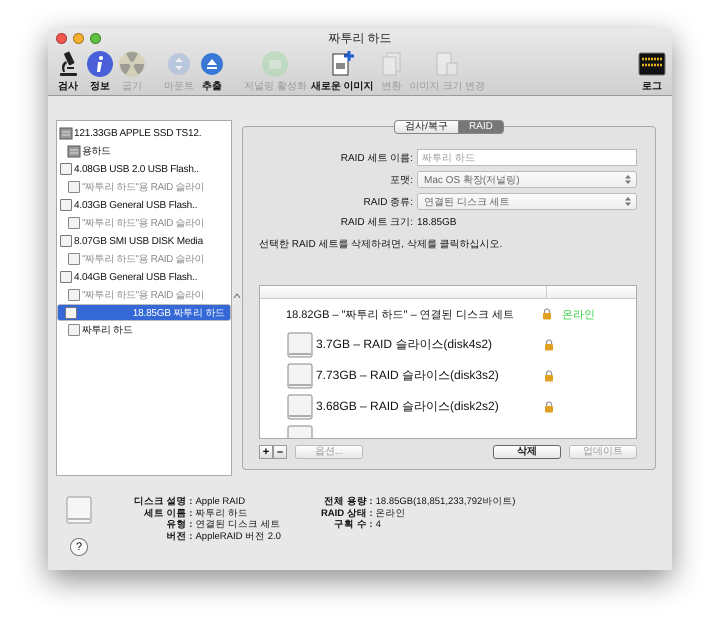 The height and width of the screenshot is (636, 720). What do you see at coordinates (379, 524) in the screenshot?
I see `info-value: 4` at bounding box center [379, 524].